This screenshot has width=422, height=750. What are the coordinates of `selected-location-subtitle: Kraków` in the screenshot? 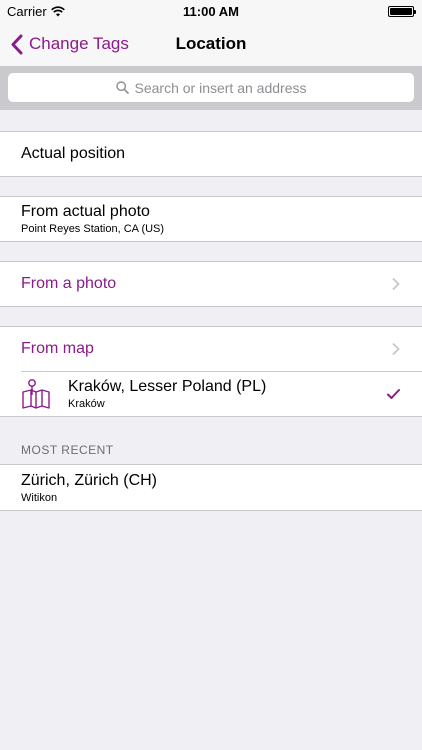 It's located at (86, 403).